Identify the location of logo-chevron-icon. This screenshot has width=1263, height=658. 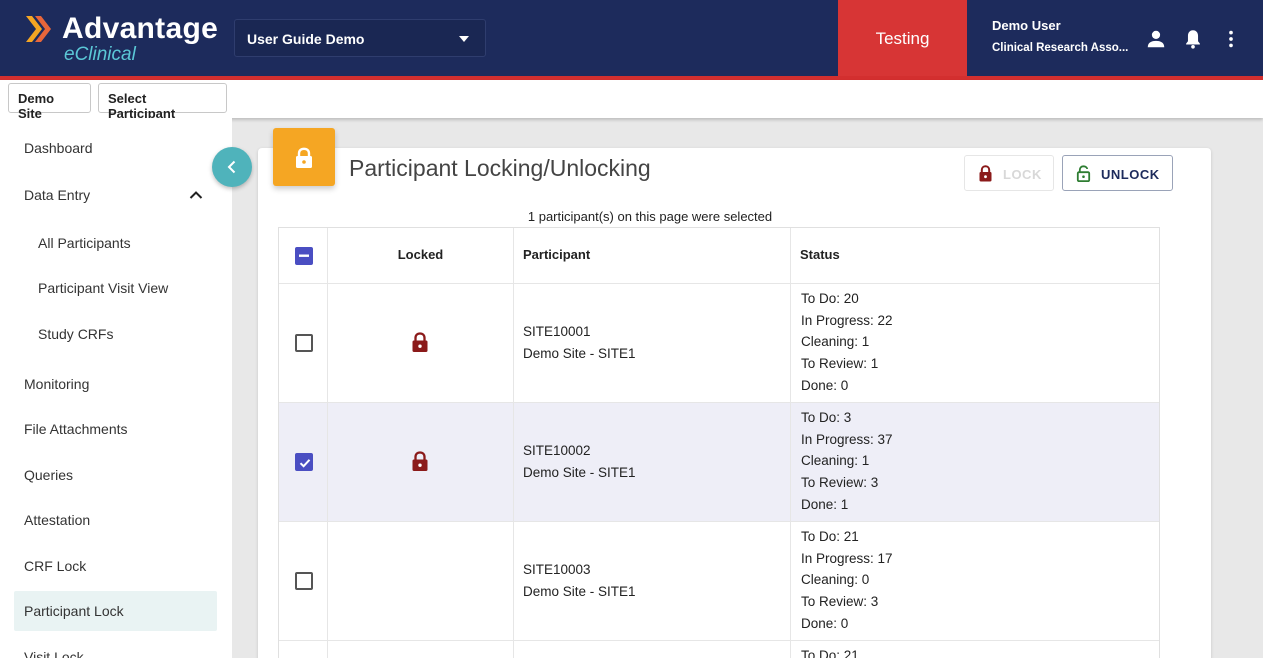
(38, 29).